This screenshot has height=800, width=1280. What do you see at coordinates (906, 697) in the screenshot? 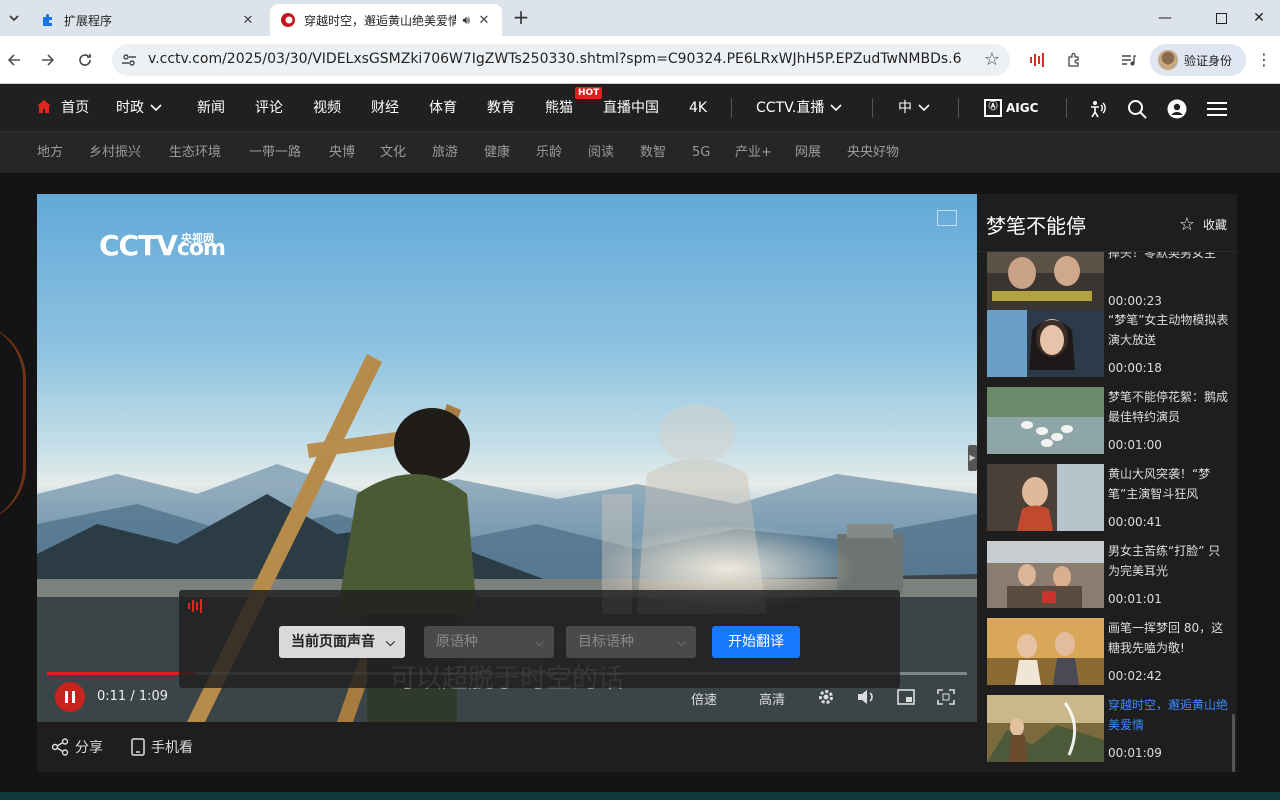
I see `pip-mode-icon` at bounding box center [906, 697].